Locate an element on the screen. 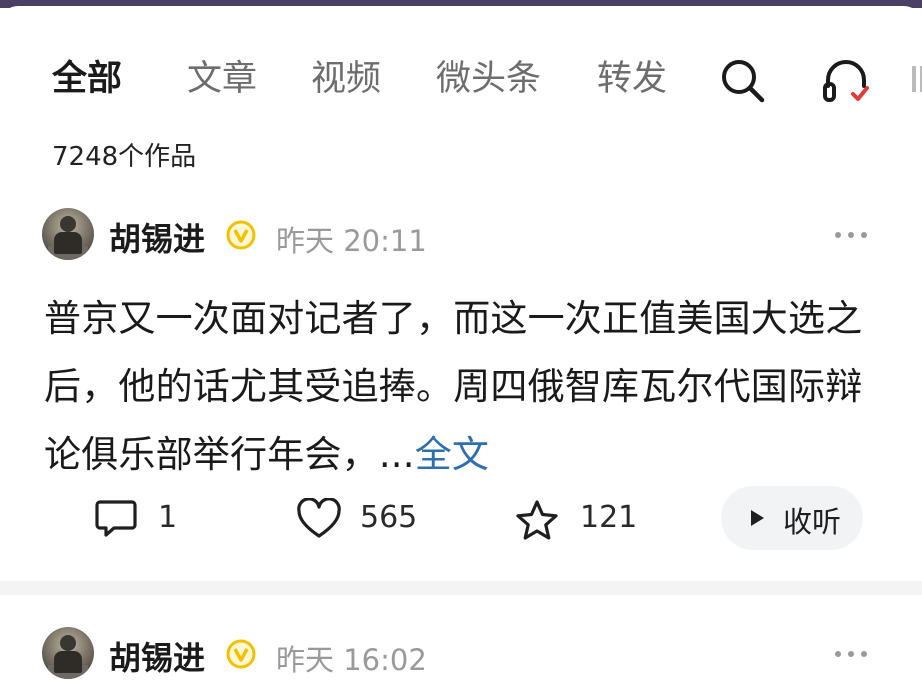 The image size is (922, 691). like-count: 565 is located at coordinates (389, 517).